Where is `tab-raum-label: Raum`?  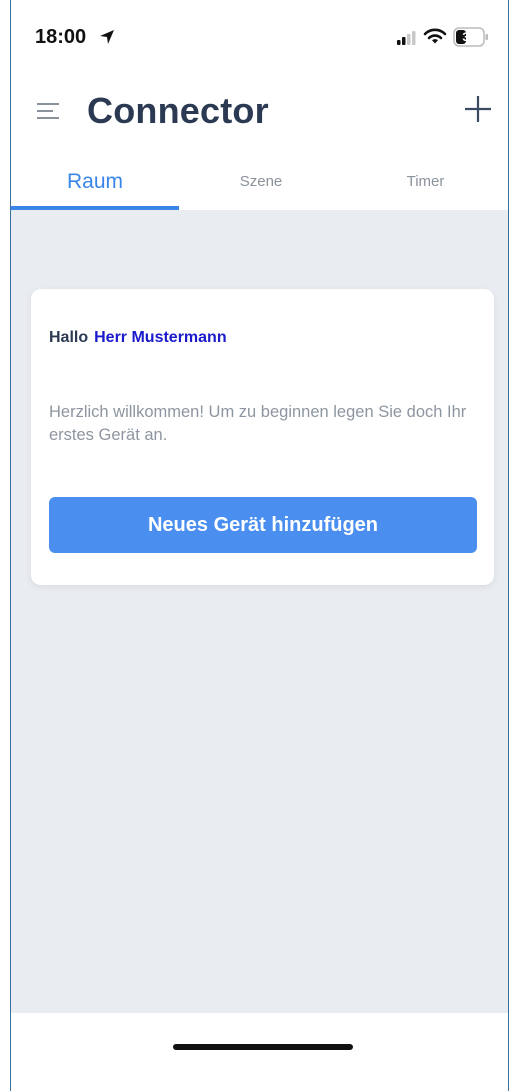 tab-raum-label: Raum is located at coordinates (95, 181).